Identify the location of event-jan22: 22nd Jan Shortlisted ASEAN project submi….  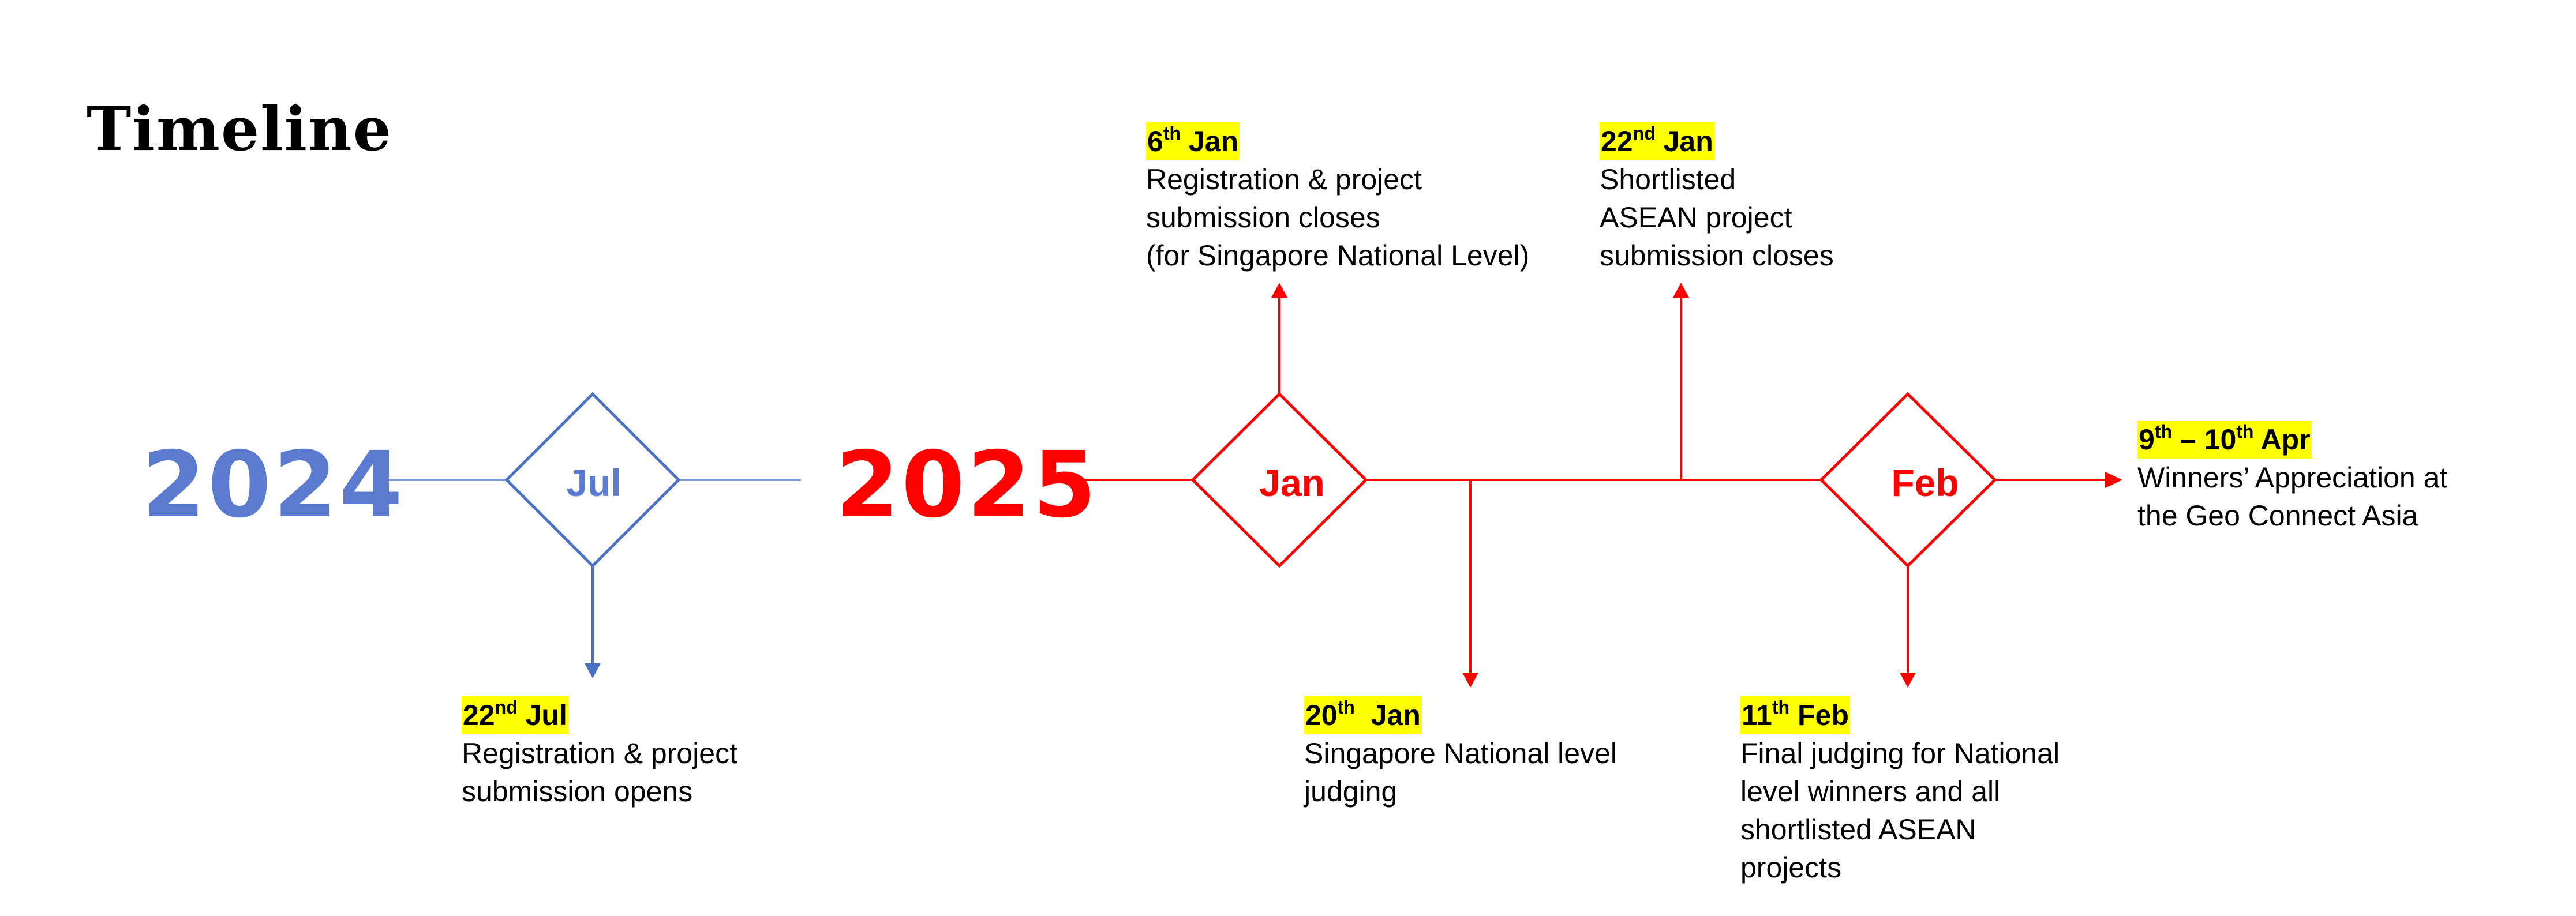
(1717, 198).